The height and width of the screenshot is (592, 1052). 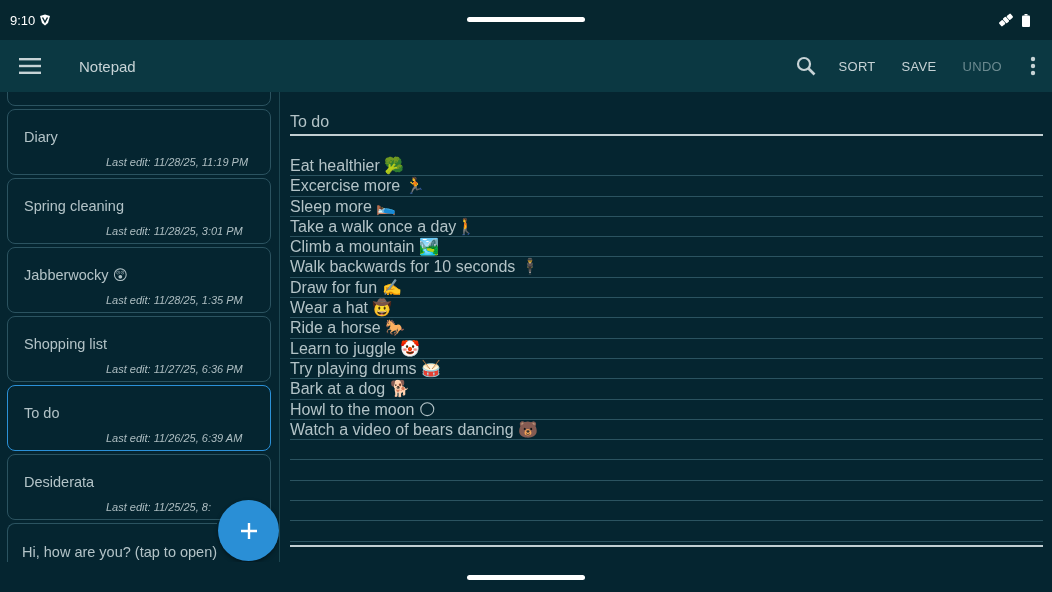 What do you see at coordinates (66, 344) in the screenshot?
I see `note-title: Shopping list` at bounding box center [66, 344].